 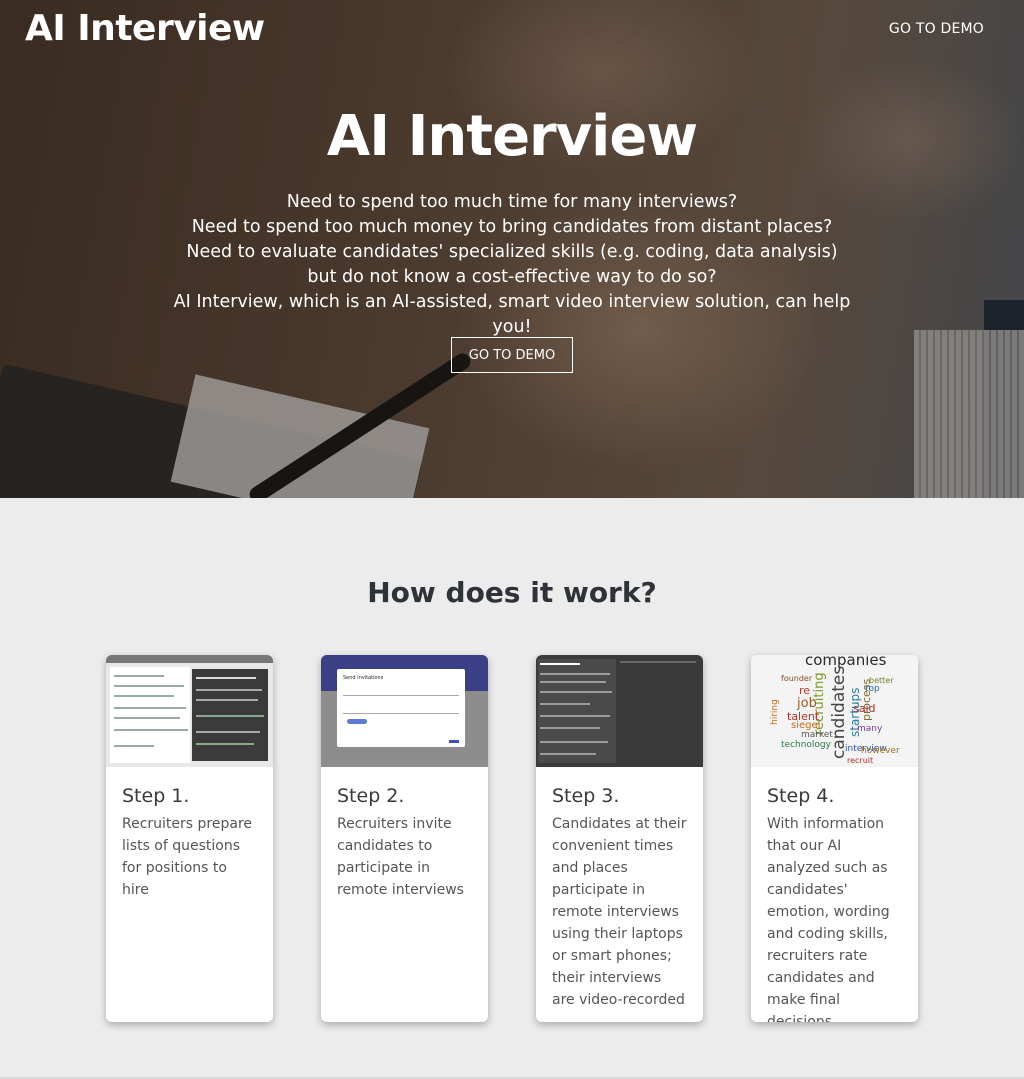 I want to click on step-1-screenshot, so click(x=189, y=711).